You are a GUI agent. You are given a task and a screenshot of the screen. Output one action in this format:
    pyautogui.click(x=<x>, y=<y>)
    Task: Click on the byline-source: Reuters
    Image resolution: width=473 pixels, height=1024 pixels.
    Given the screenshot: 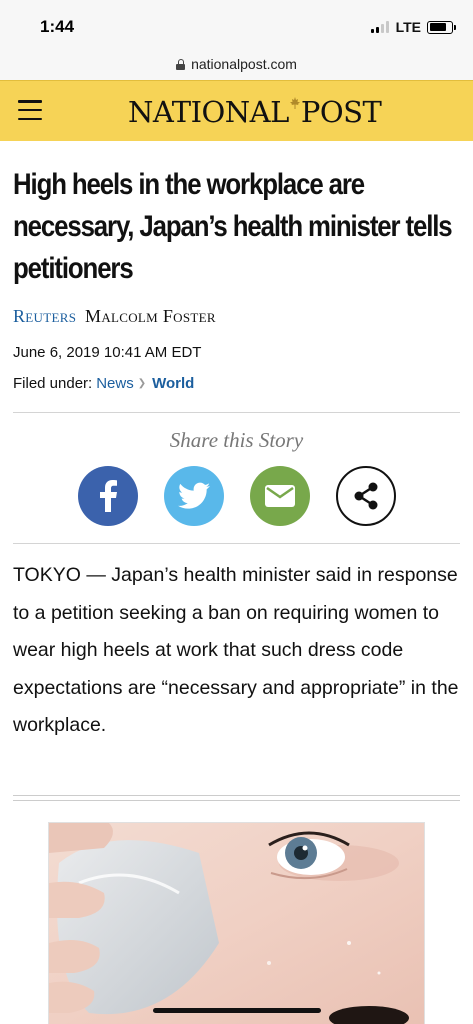 What is the action you would take?
    pyautogui.click(x=44, y=316)
    